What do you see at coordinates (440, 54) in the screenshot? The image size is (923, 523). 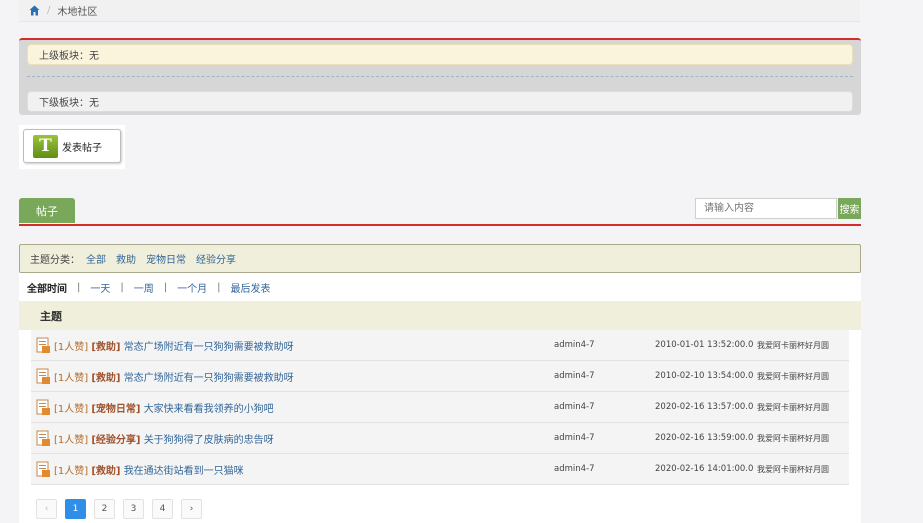 I see `parent-board-row: 上级板块： 无` at bounding box center [440, 54].